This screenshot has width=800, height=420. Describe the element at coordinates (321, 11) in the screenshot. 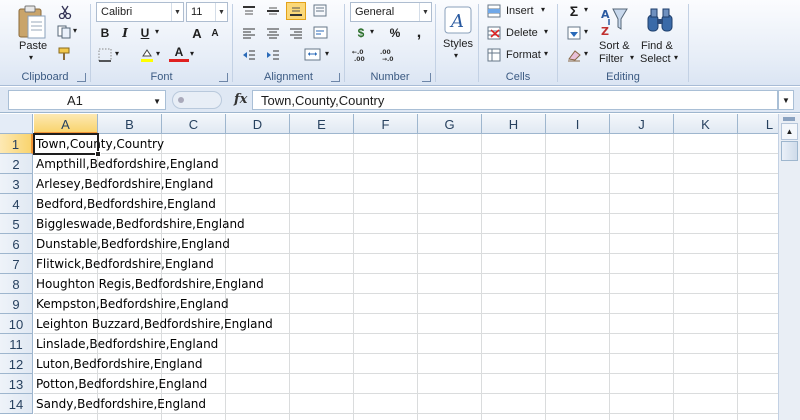

I see `orientation-icon` at that location.